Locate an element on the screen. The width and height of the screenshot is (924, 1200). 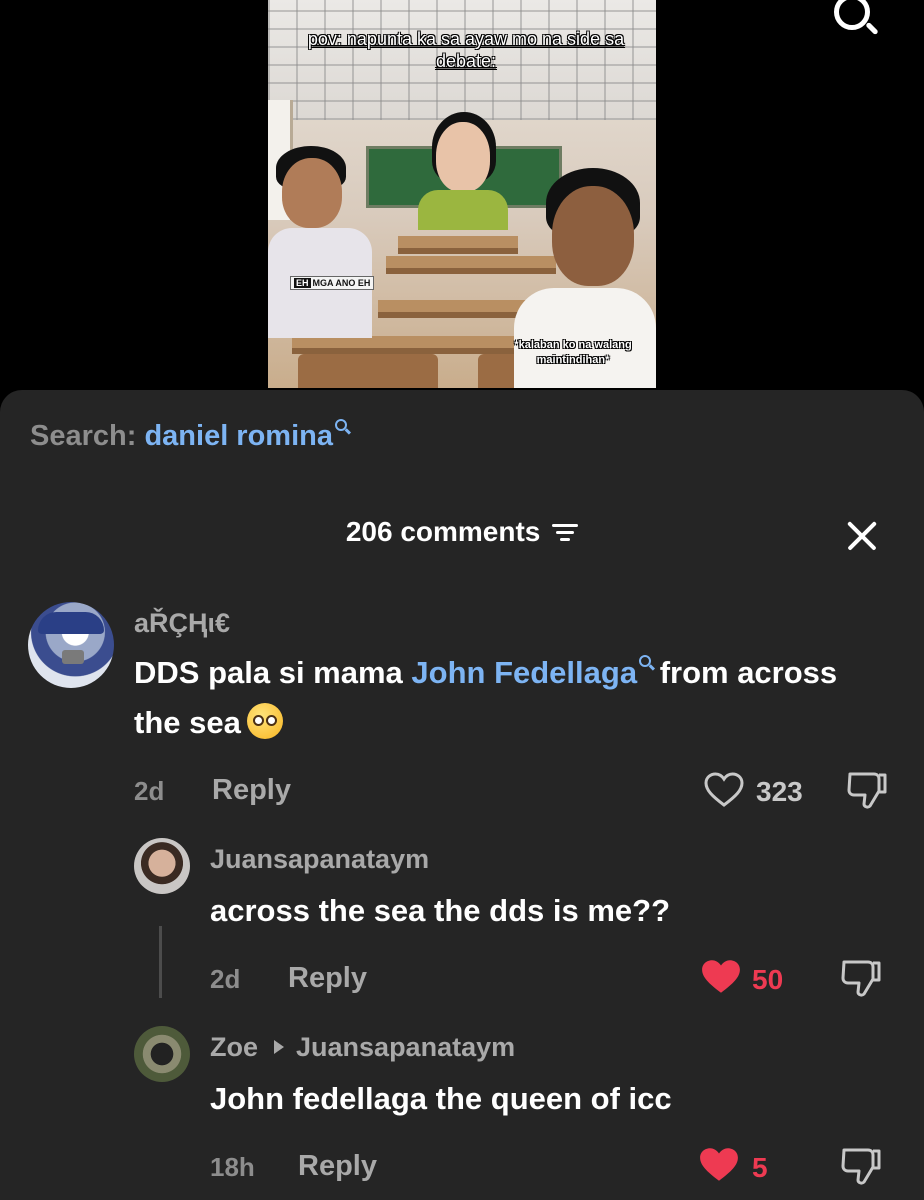
comment-text: across the sea the dds is me?? is located at coordinates (440, 910).